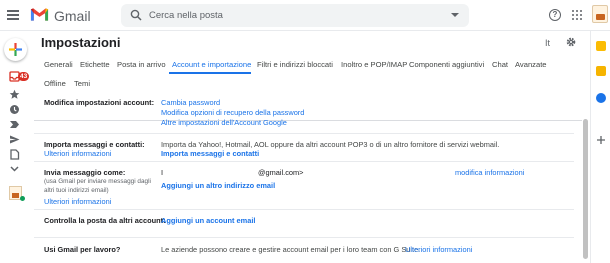  Describe the element at coordinates (14, 169) in the screenshot. I see `more-chevron-icon` at that location.